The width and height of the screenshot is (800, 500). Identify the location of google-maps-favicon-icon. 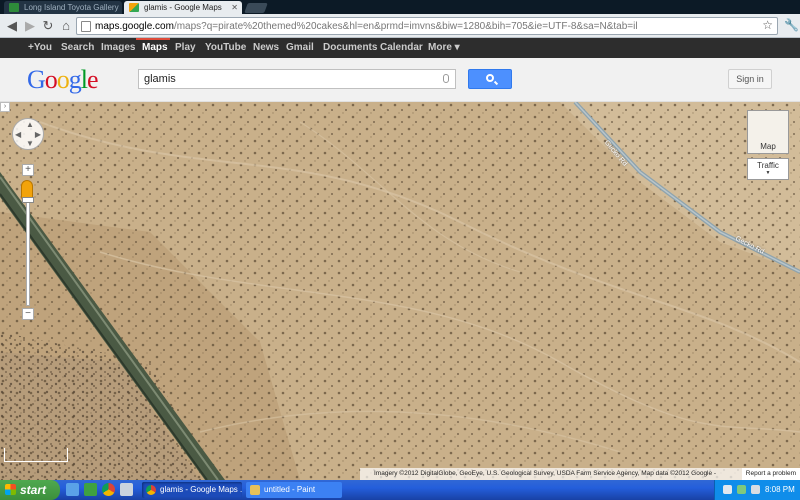
(134, 7).